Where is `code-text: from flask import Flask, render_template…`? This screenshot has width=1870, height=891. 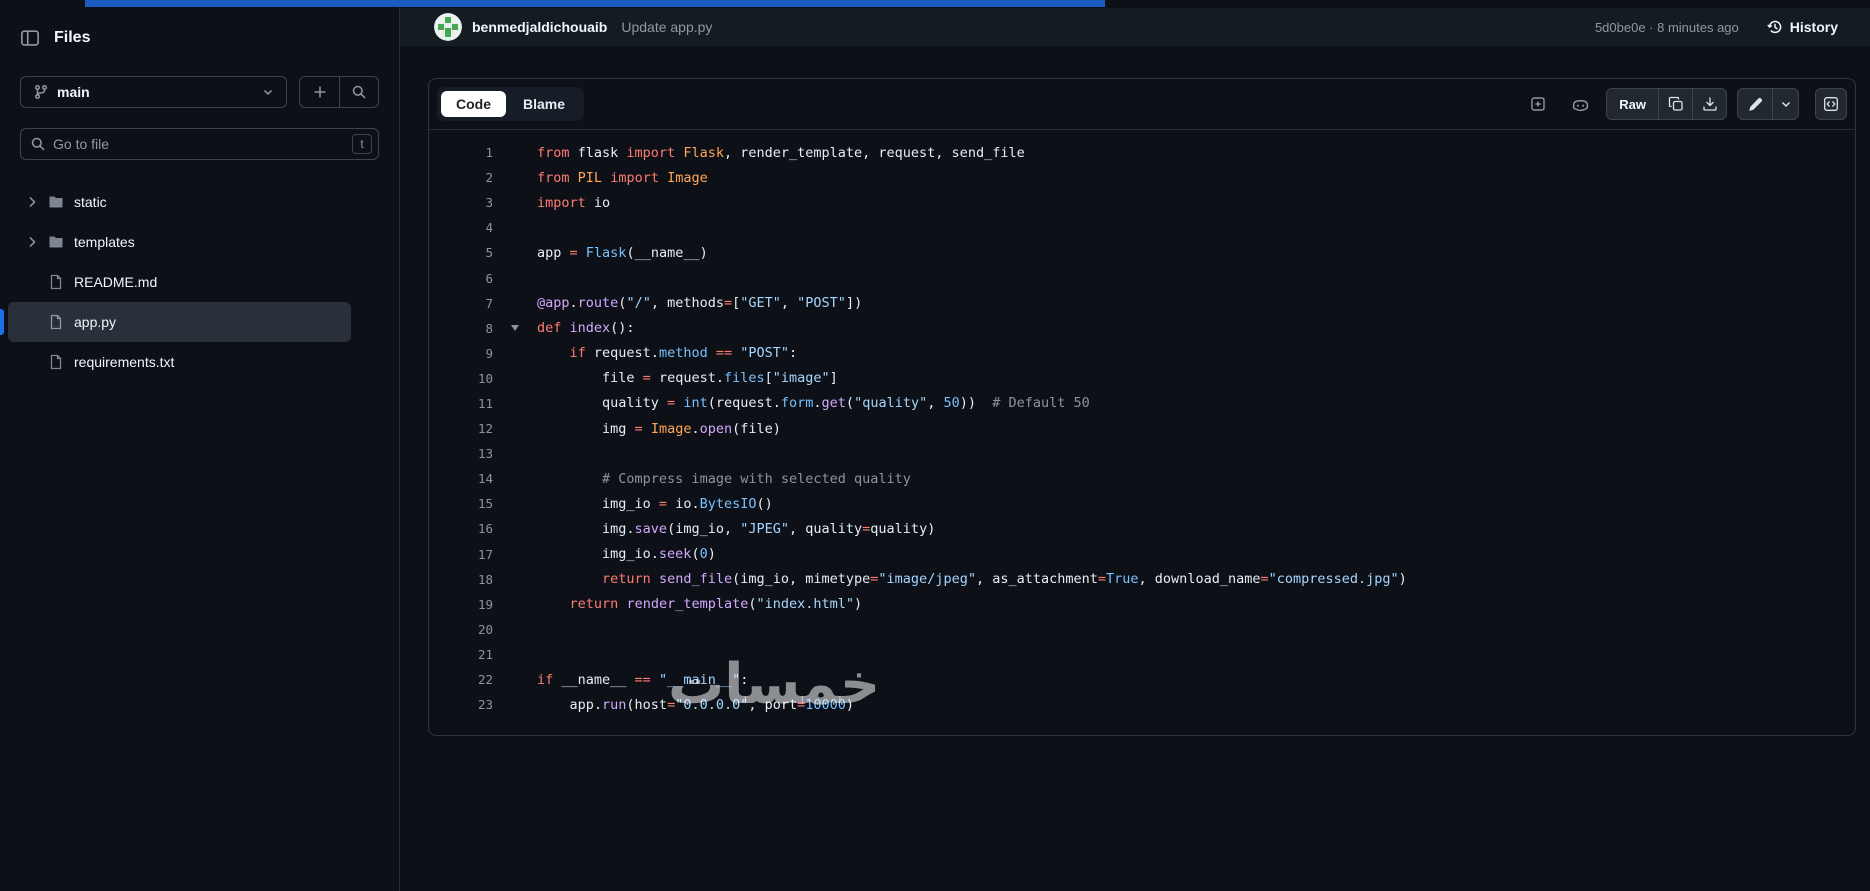 code-text: from flask import Flask, render_template… is located at coordinates (781, 152).